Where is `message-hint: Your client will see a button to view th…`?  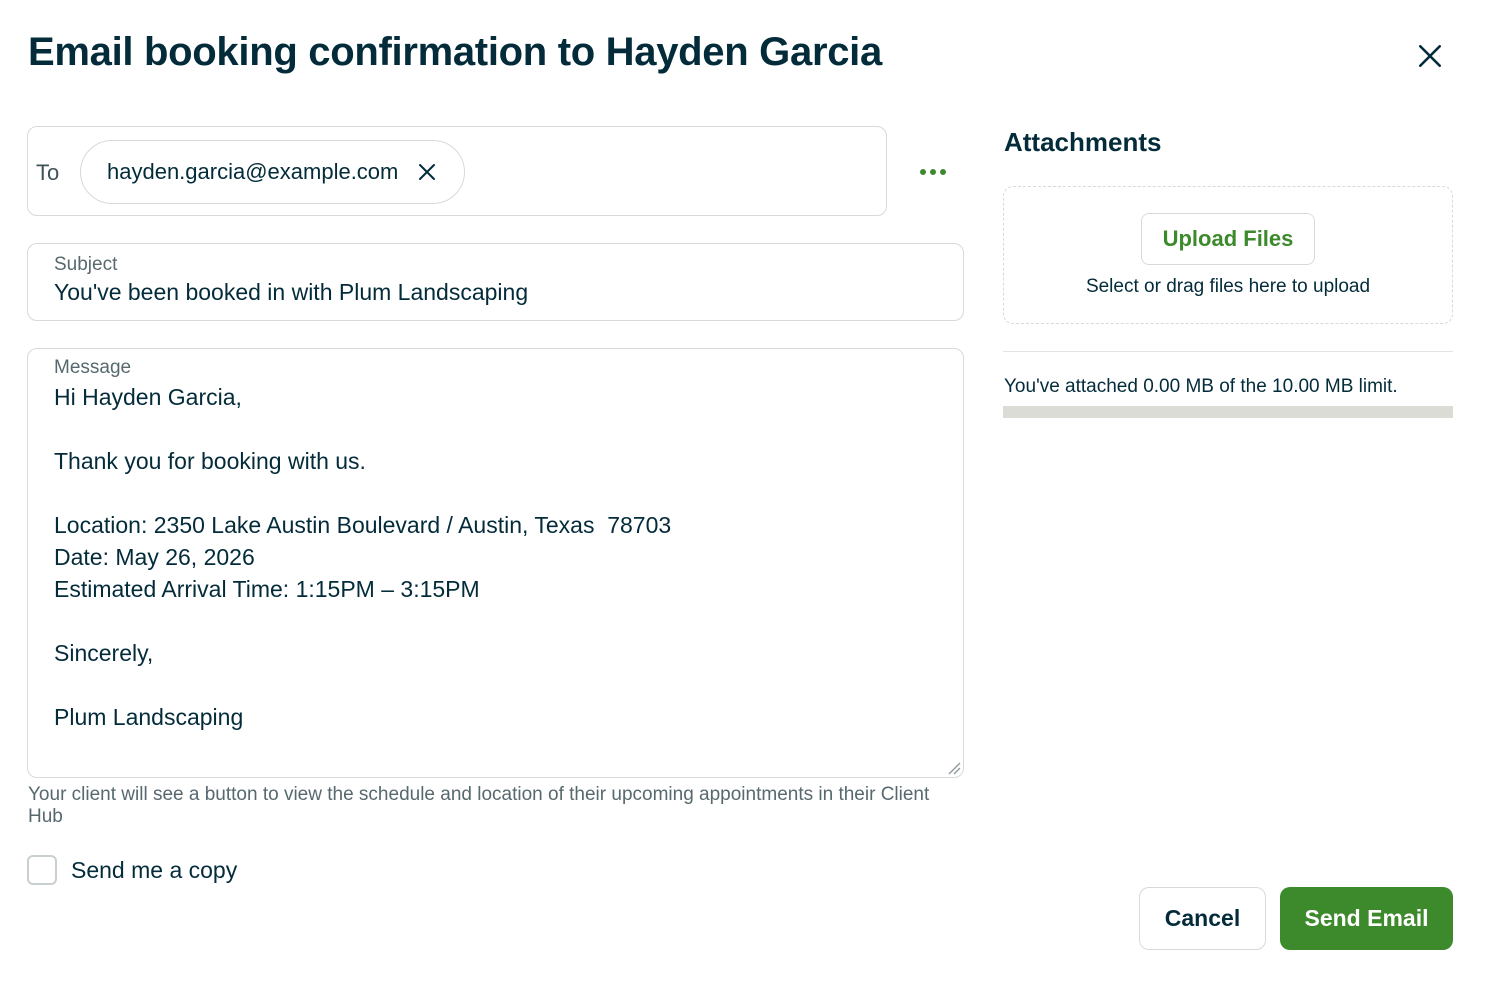
message-hint: Your client will see a button to view th… is located at coordinates (479, 805).